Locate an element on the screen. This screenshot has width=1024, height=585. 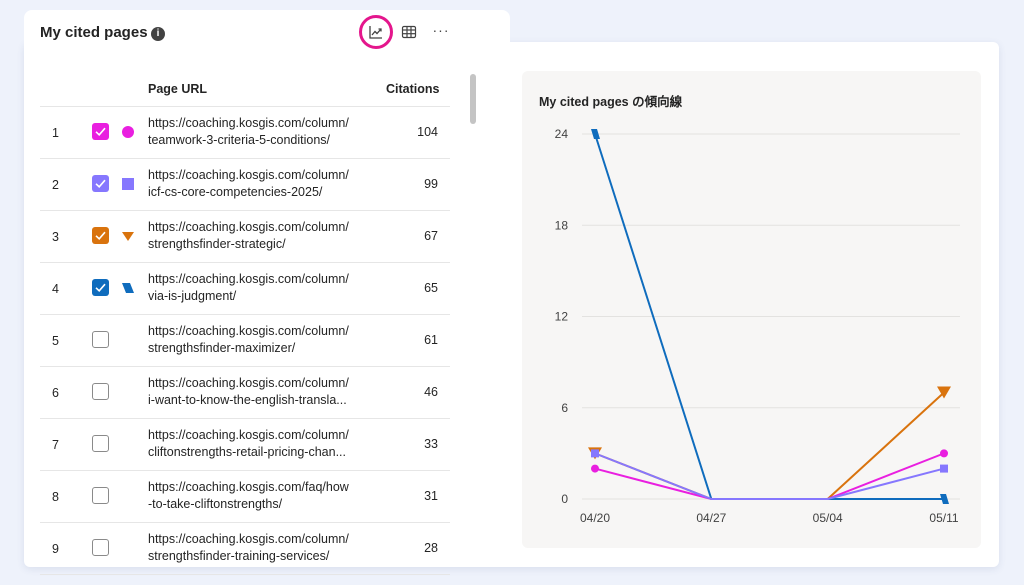
table-view-button is located at coordinates (409, 32).